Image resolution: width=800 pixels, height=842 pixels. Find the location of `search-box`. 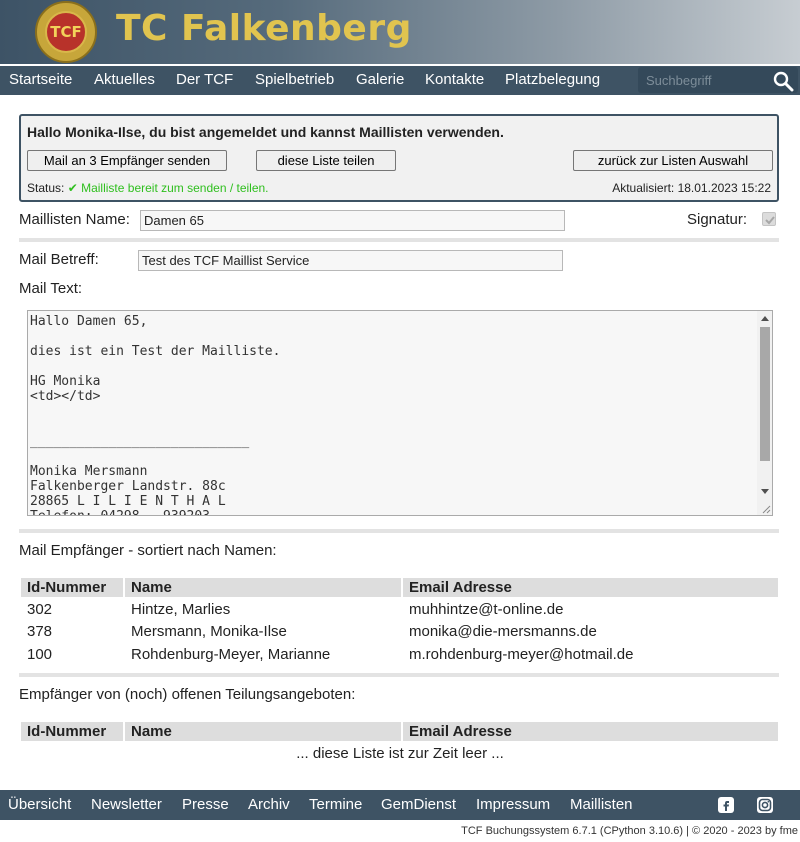

search-box is located at coordinates (718, 80).